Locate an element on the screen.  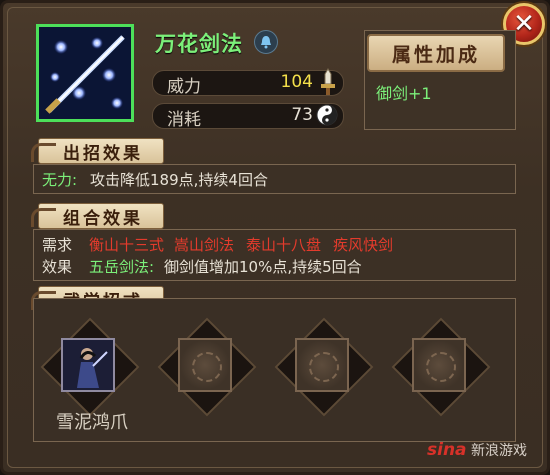
effect-section-header: 出招效果 is located at coordinates (97, 151).